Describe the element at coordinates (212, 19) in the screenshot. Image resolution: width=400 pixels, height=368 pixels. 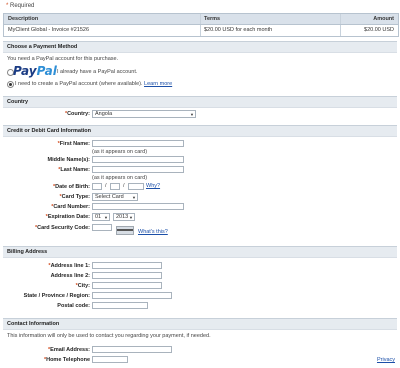
I see `col-terms: Terms` at that location.